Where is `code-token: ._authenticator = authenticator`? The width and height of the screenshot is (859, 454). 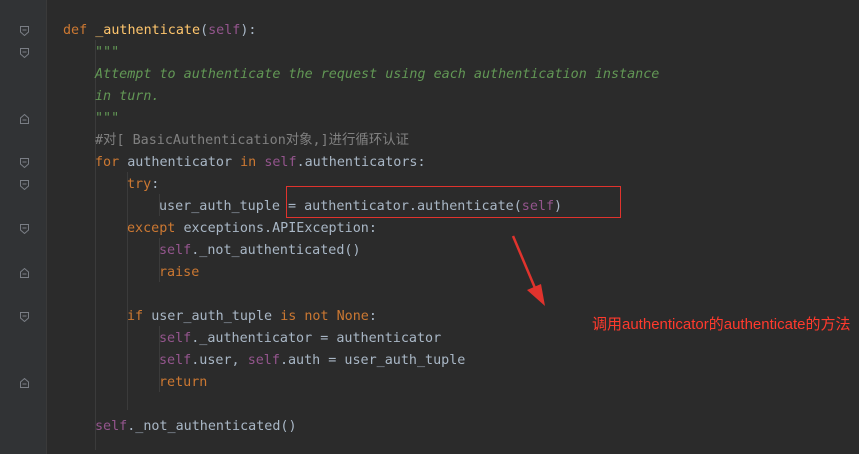
code-token: ._authenticator = authenticator is located at coordinates (316, 338).